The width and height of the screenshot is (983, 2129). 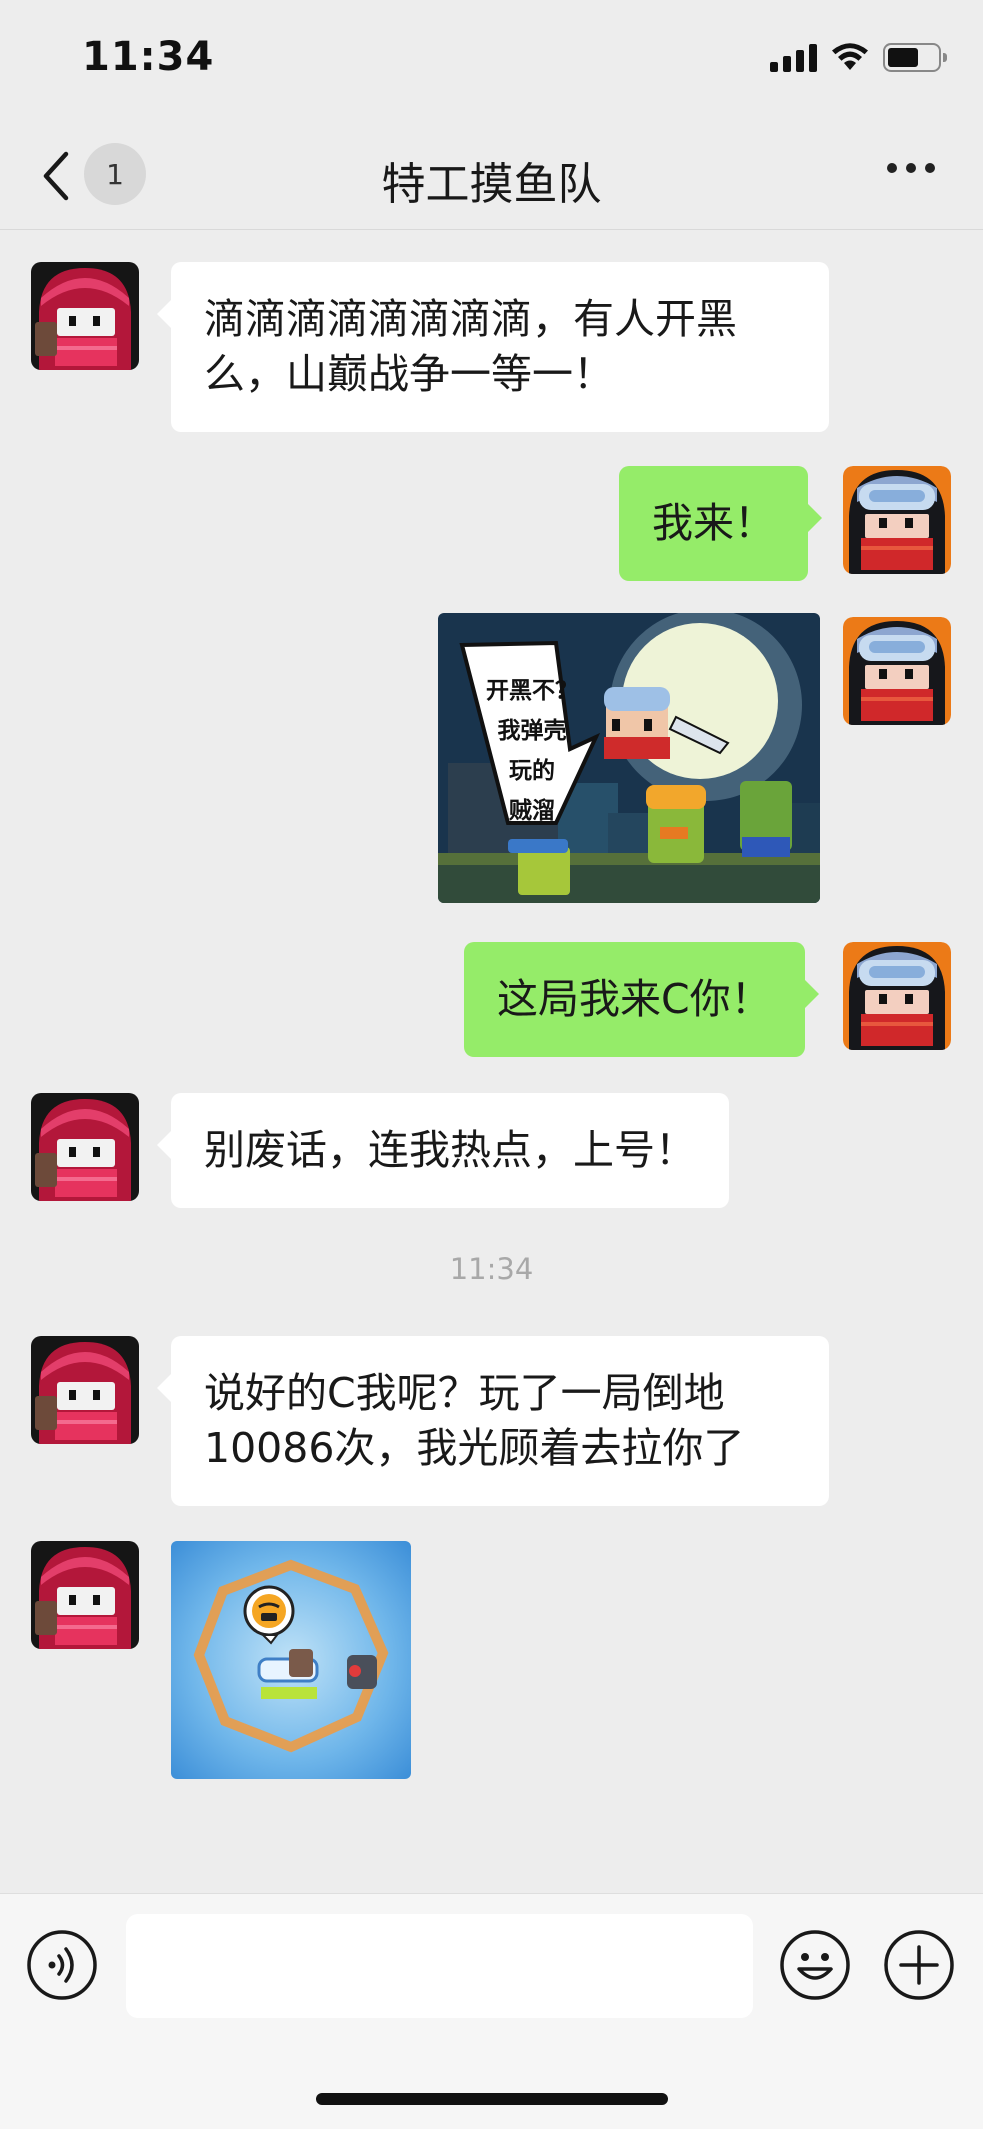 What do you see at coordinates (532, 811) in the screenshot?
I see `comic-text-line: 贼溜` at bounding box center [532, 811].